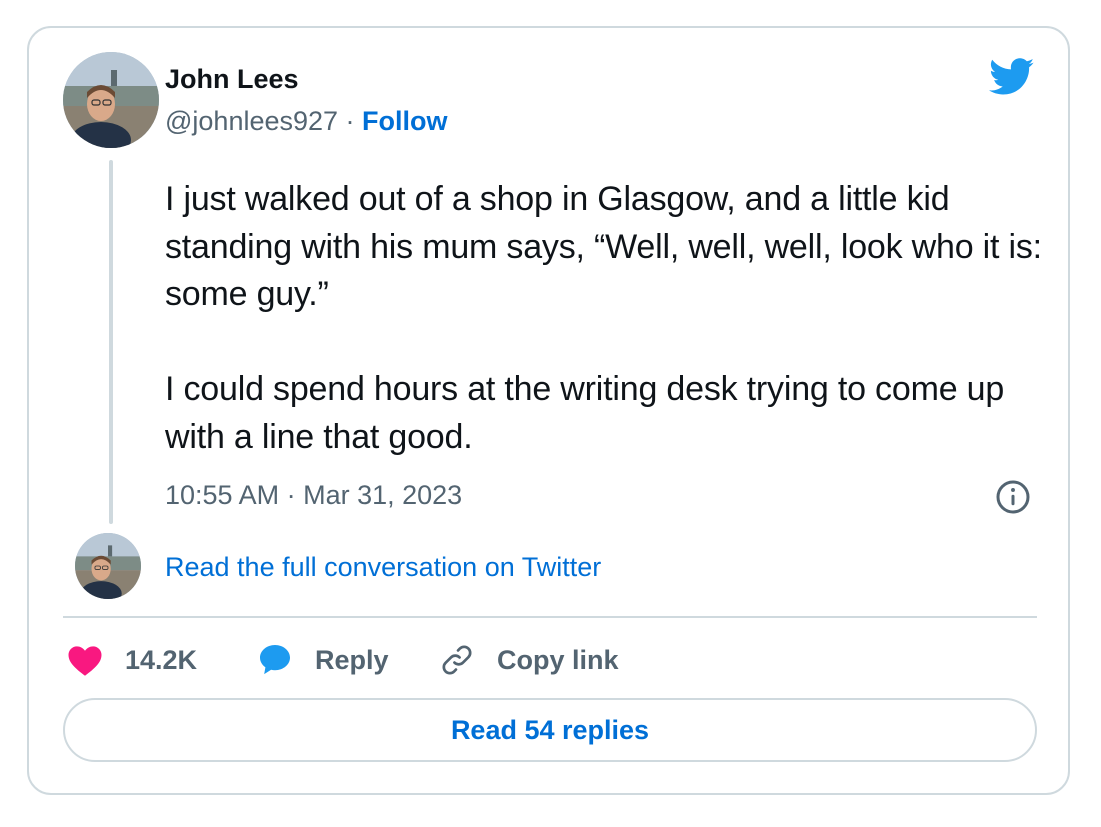  I want to click on link-icon, so click(457, 660).